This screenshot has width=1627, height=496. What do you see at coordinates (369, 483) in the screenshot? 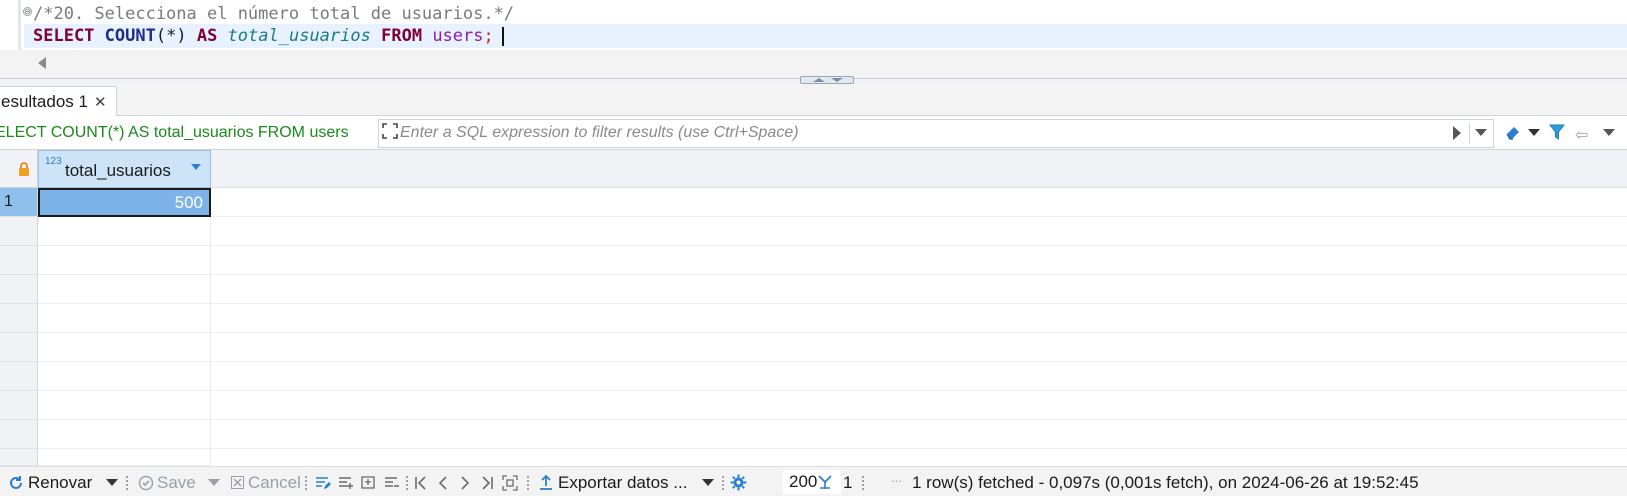
I see `copy-row-icon` at bounding box center [369, 483].